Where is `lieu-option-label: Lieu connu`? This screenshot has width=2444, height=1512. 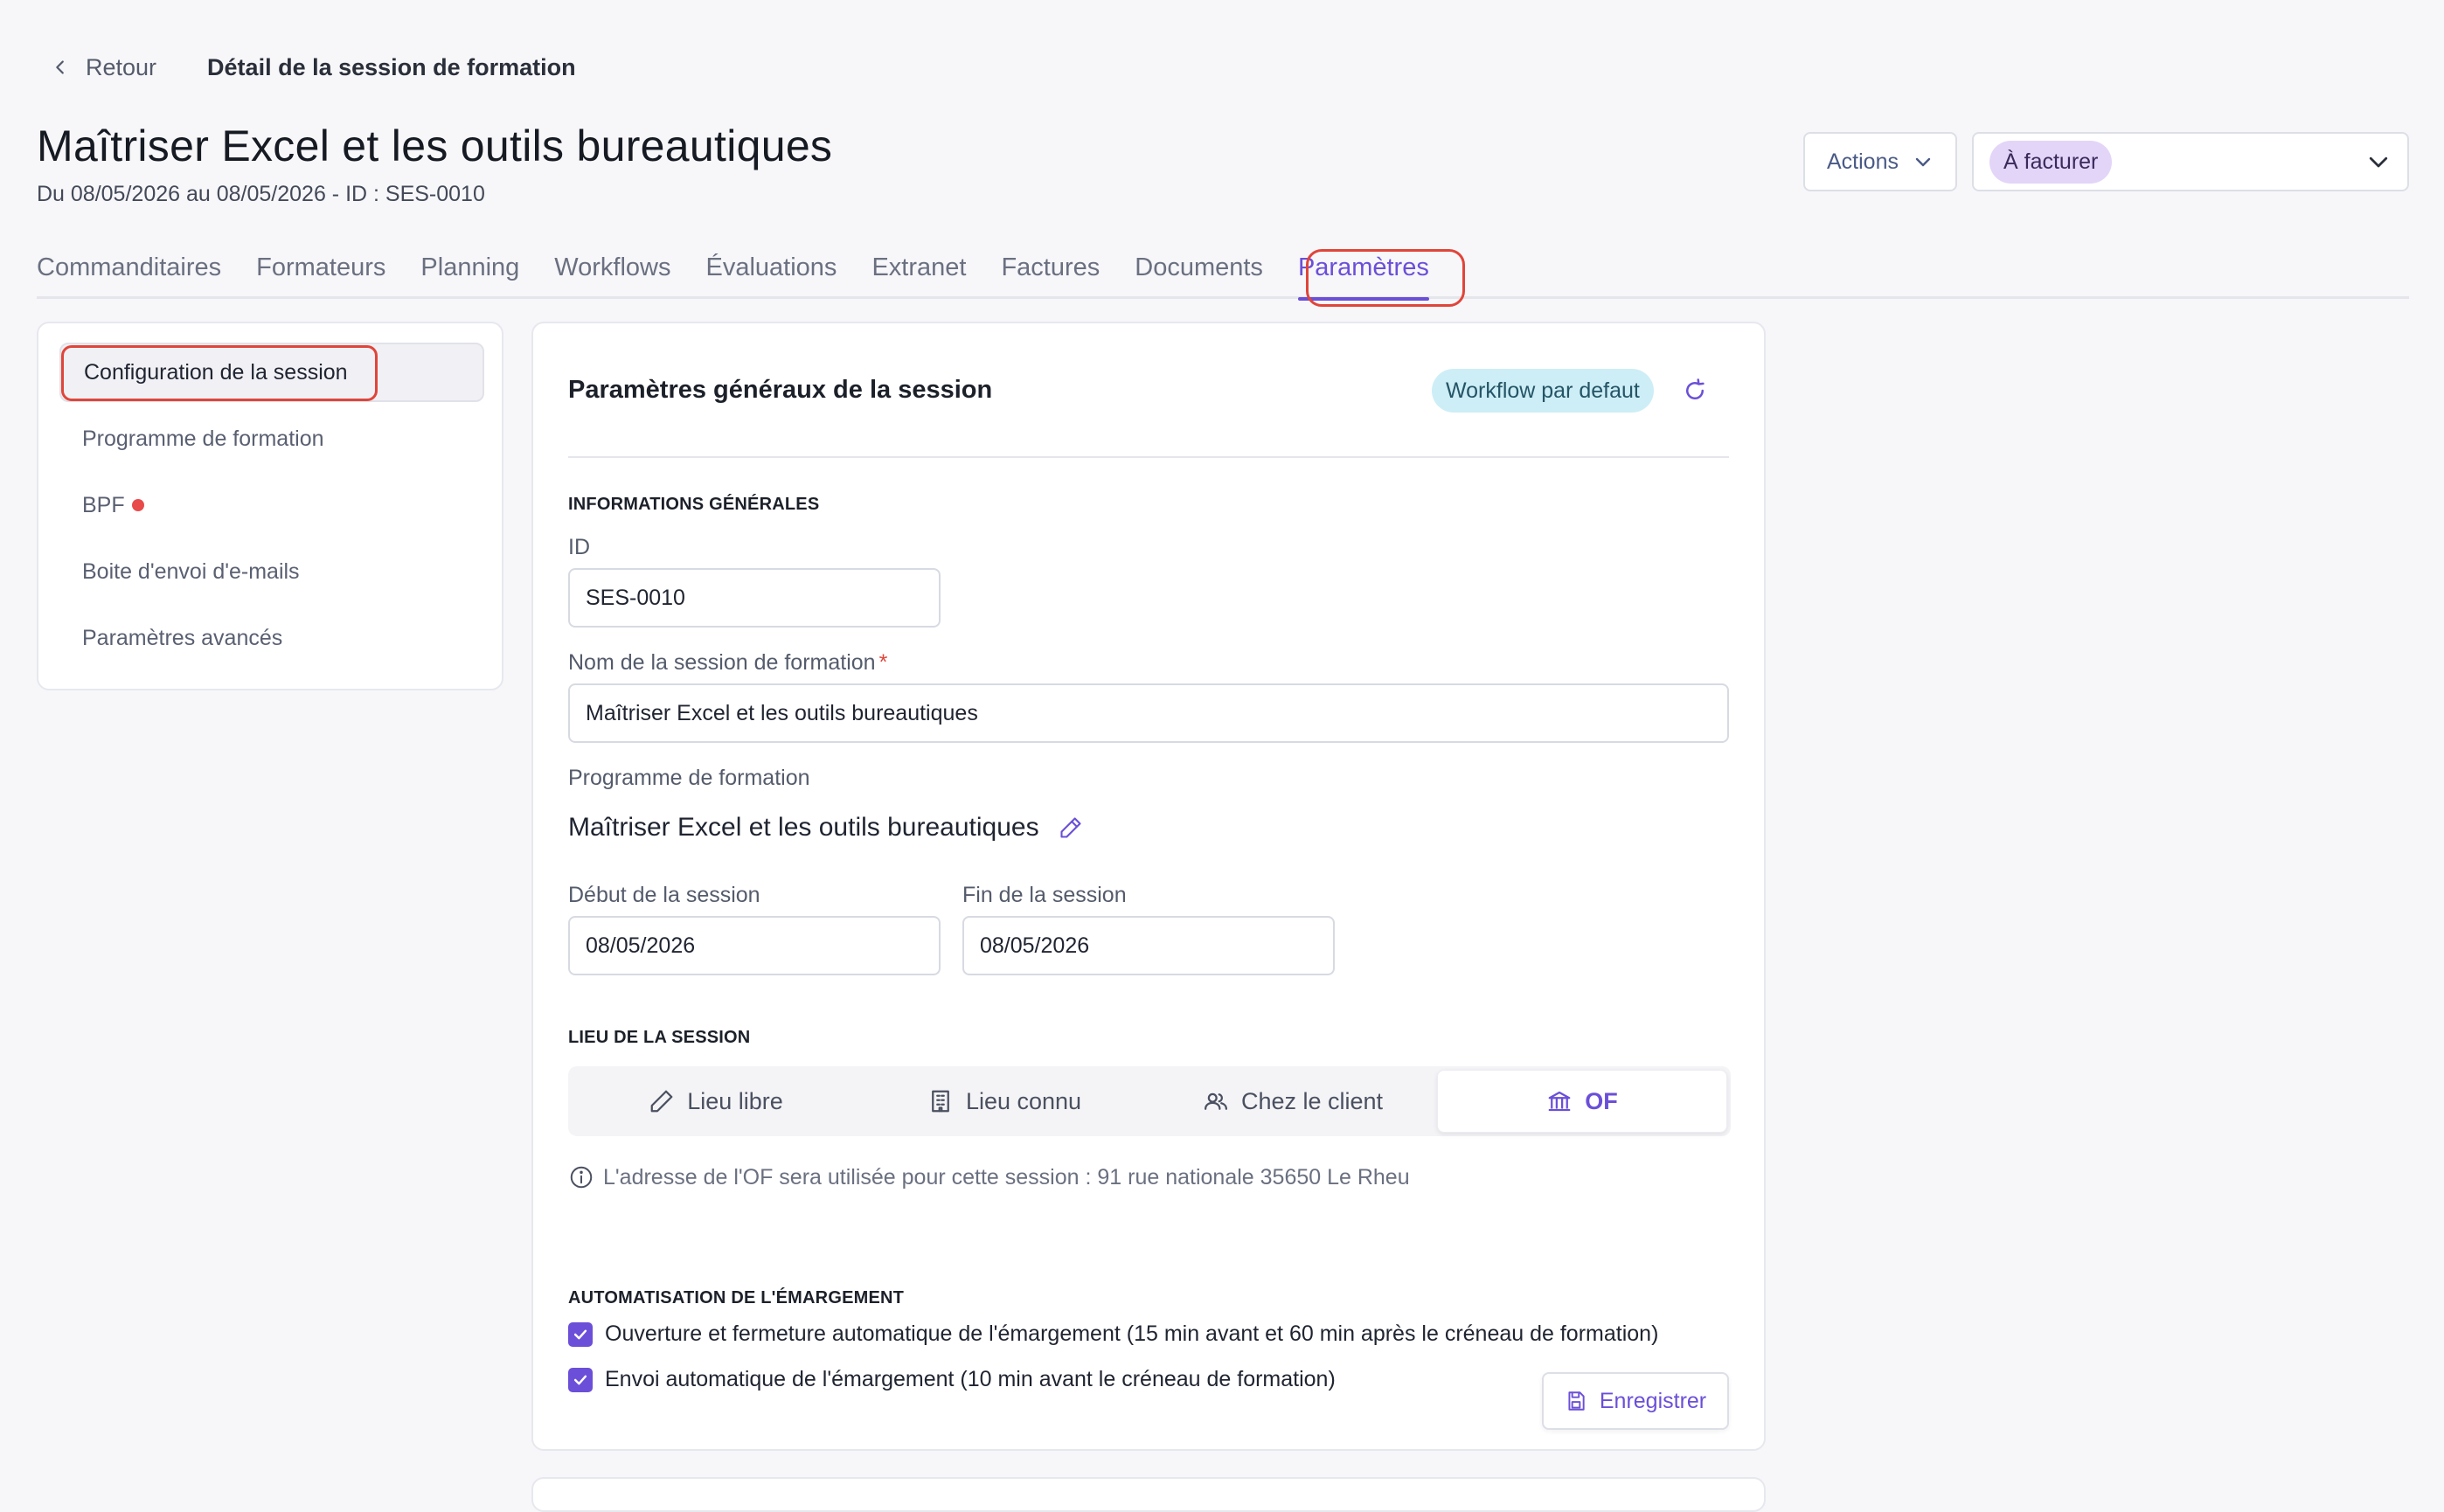 lieu-option-label: Lieu connu is located at coordinates (1023, 1100).